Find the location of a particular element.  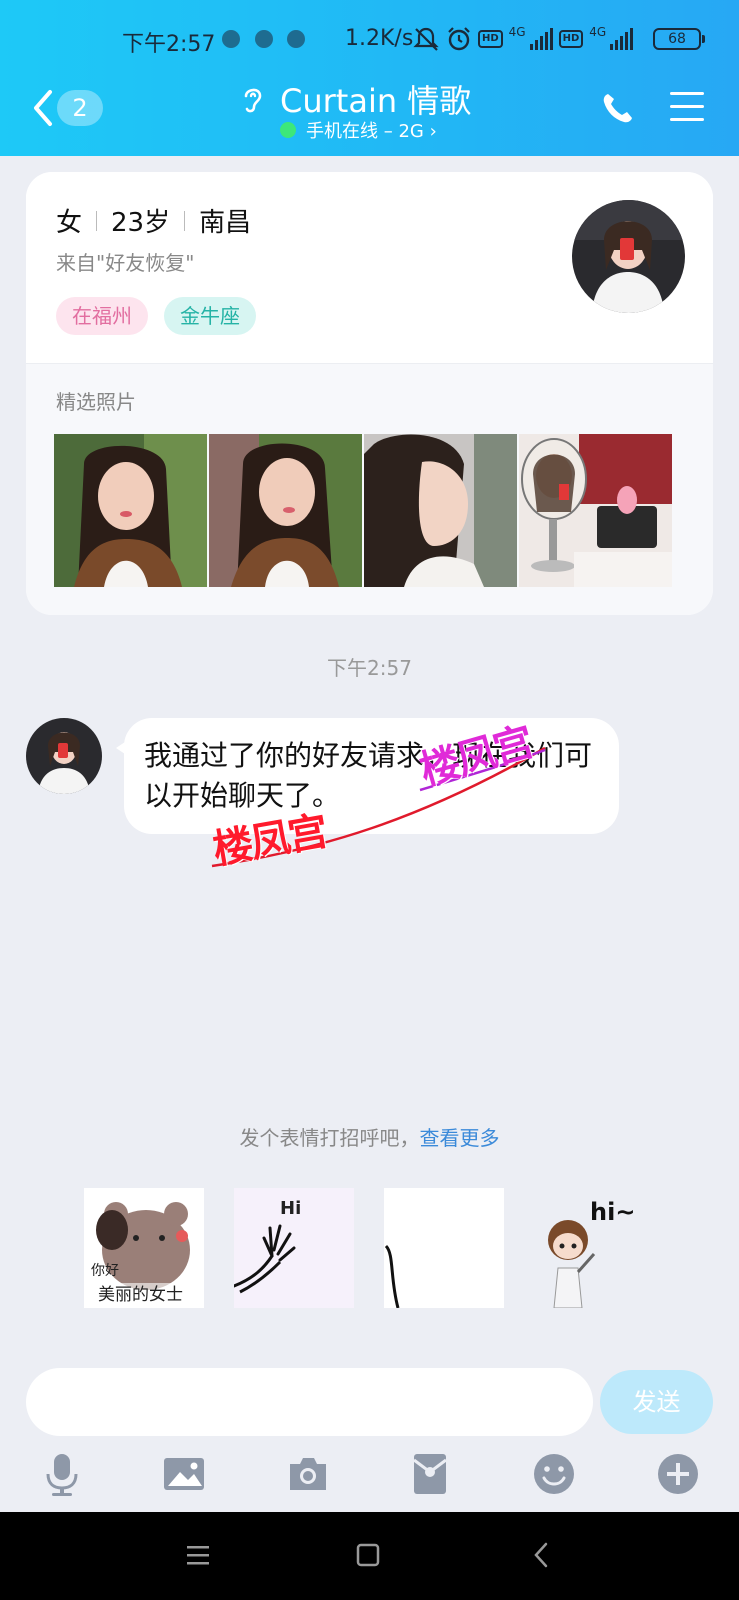

line-sticker is located at coordinates (444, 1248).